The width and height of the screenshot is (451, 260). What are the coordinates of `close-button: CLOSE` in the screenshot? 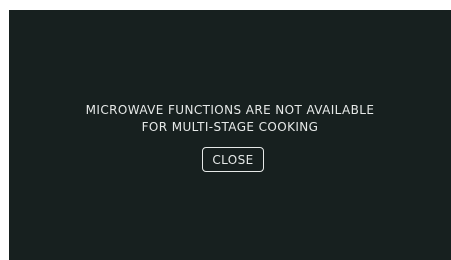 It's located at (233, 159).